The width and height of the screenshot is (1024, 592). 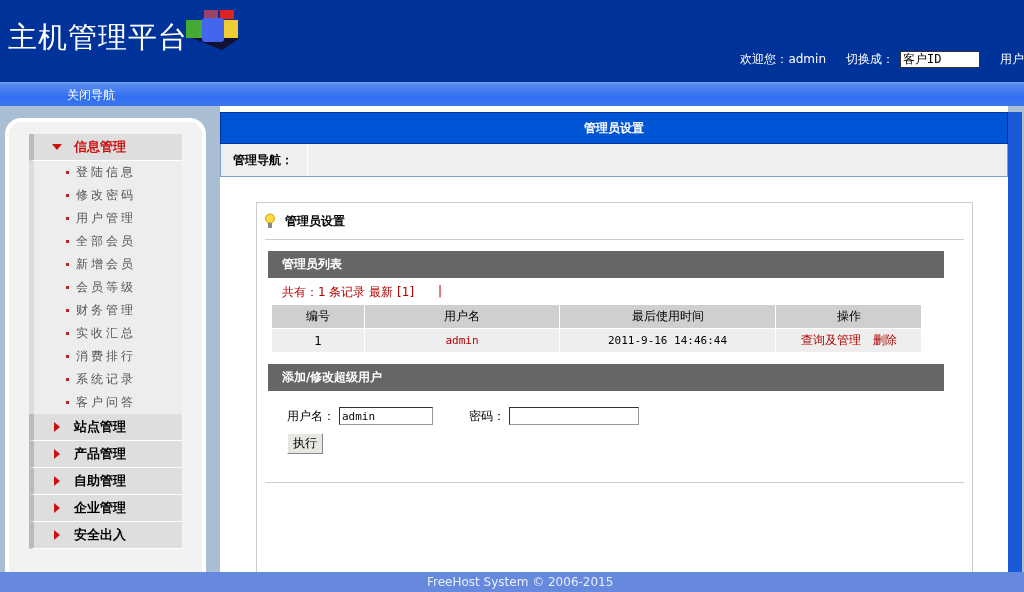 I want to click on table-cell: 1, so click(x=318, y=340).